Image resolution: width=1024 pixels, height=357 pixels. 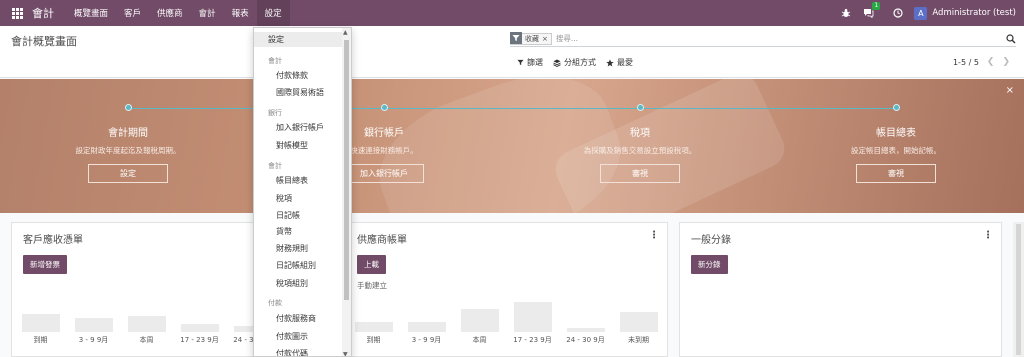 I want to click on pager-value: 1-5 / 5, so click(x=966, y=62).